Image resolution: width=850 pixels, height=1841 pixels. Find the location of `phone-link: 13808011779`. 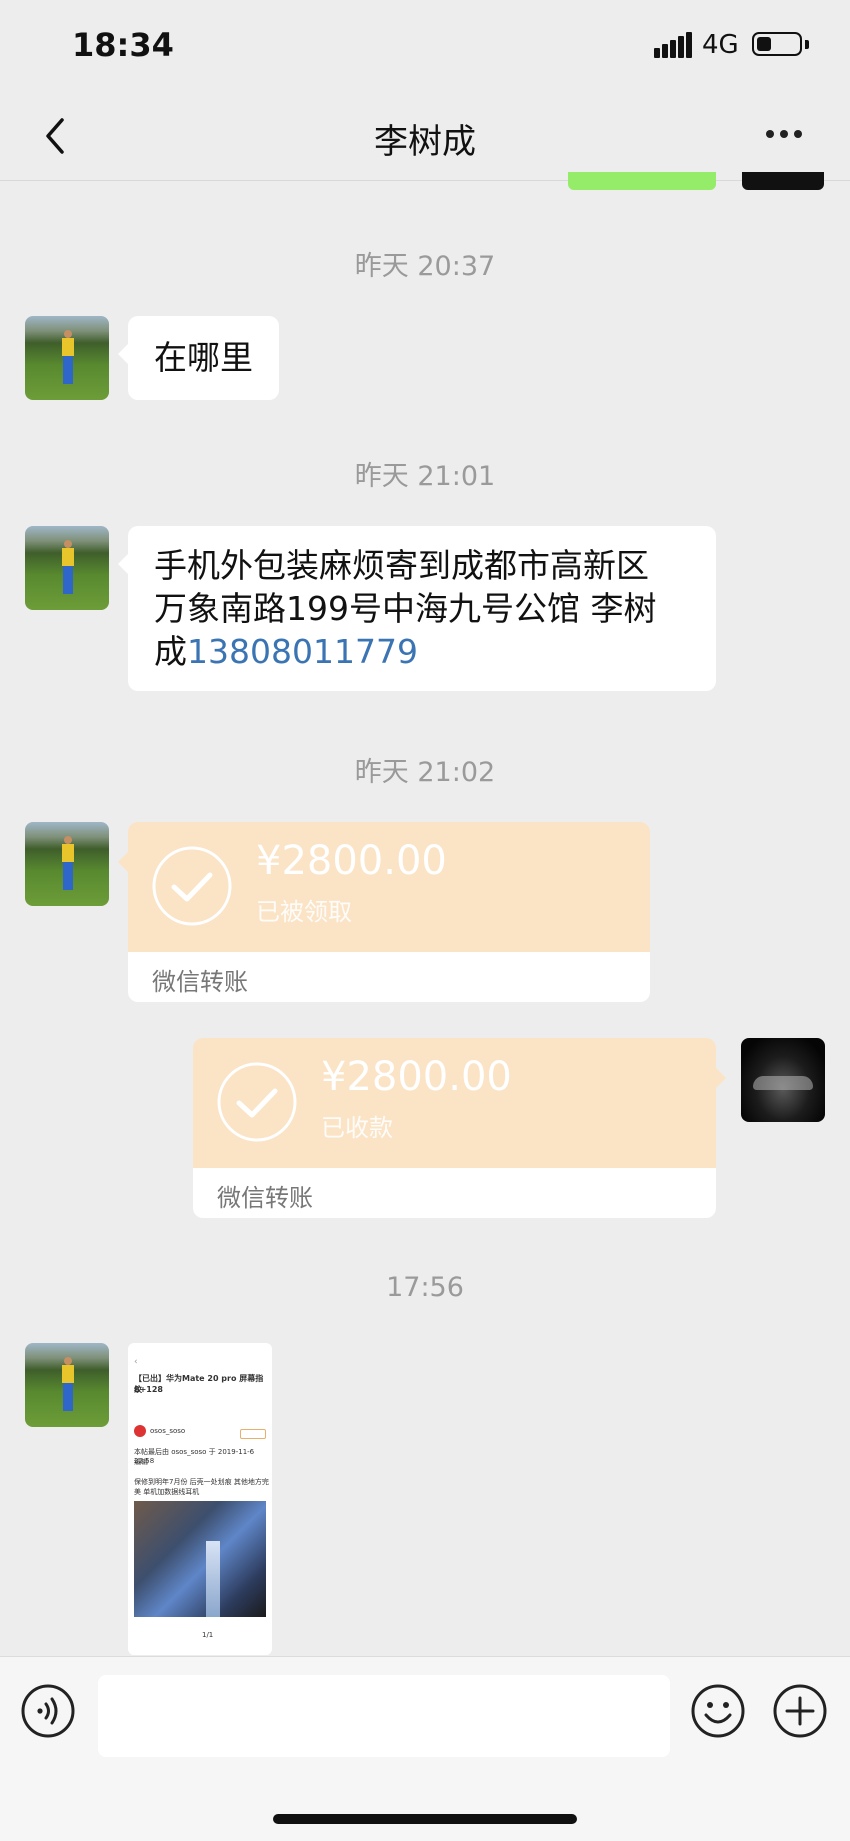

phone-link: 13808011779 is located at coordinates (302, 651).